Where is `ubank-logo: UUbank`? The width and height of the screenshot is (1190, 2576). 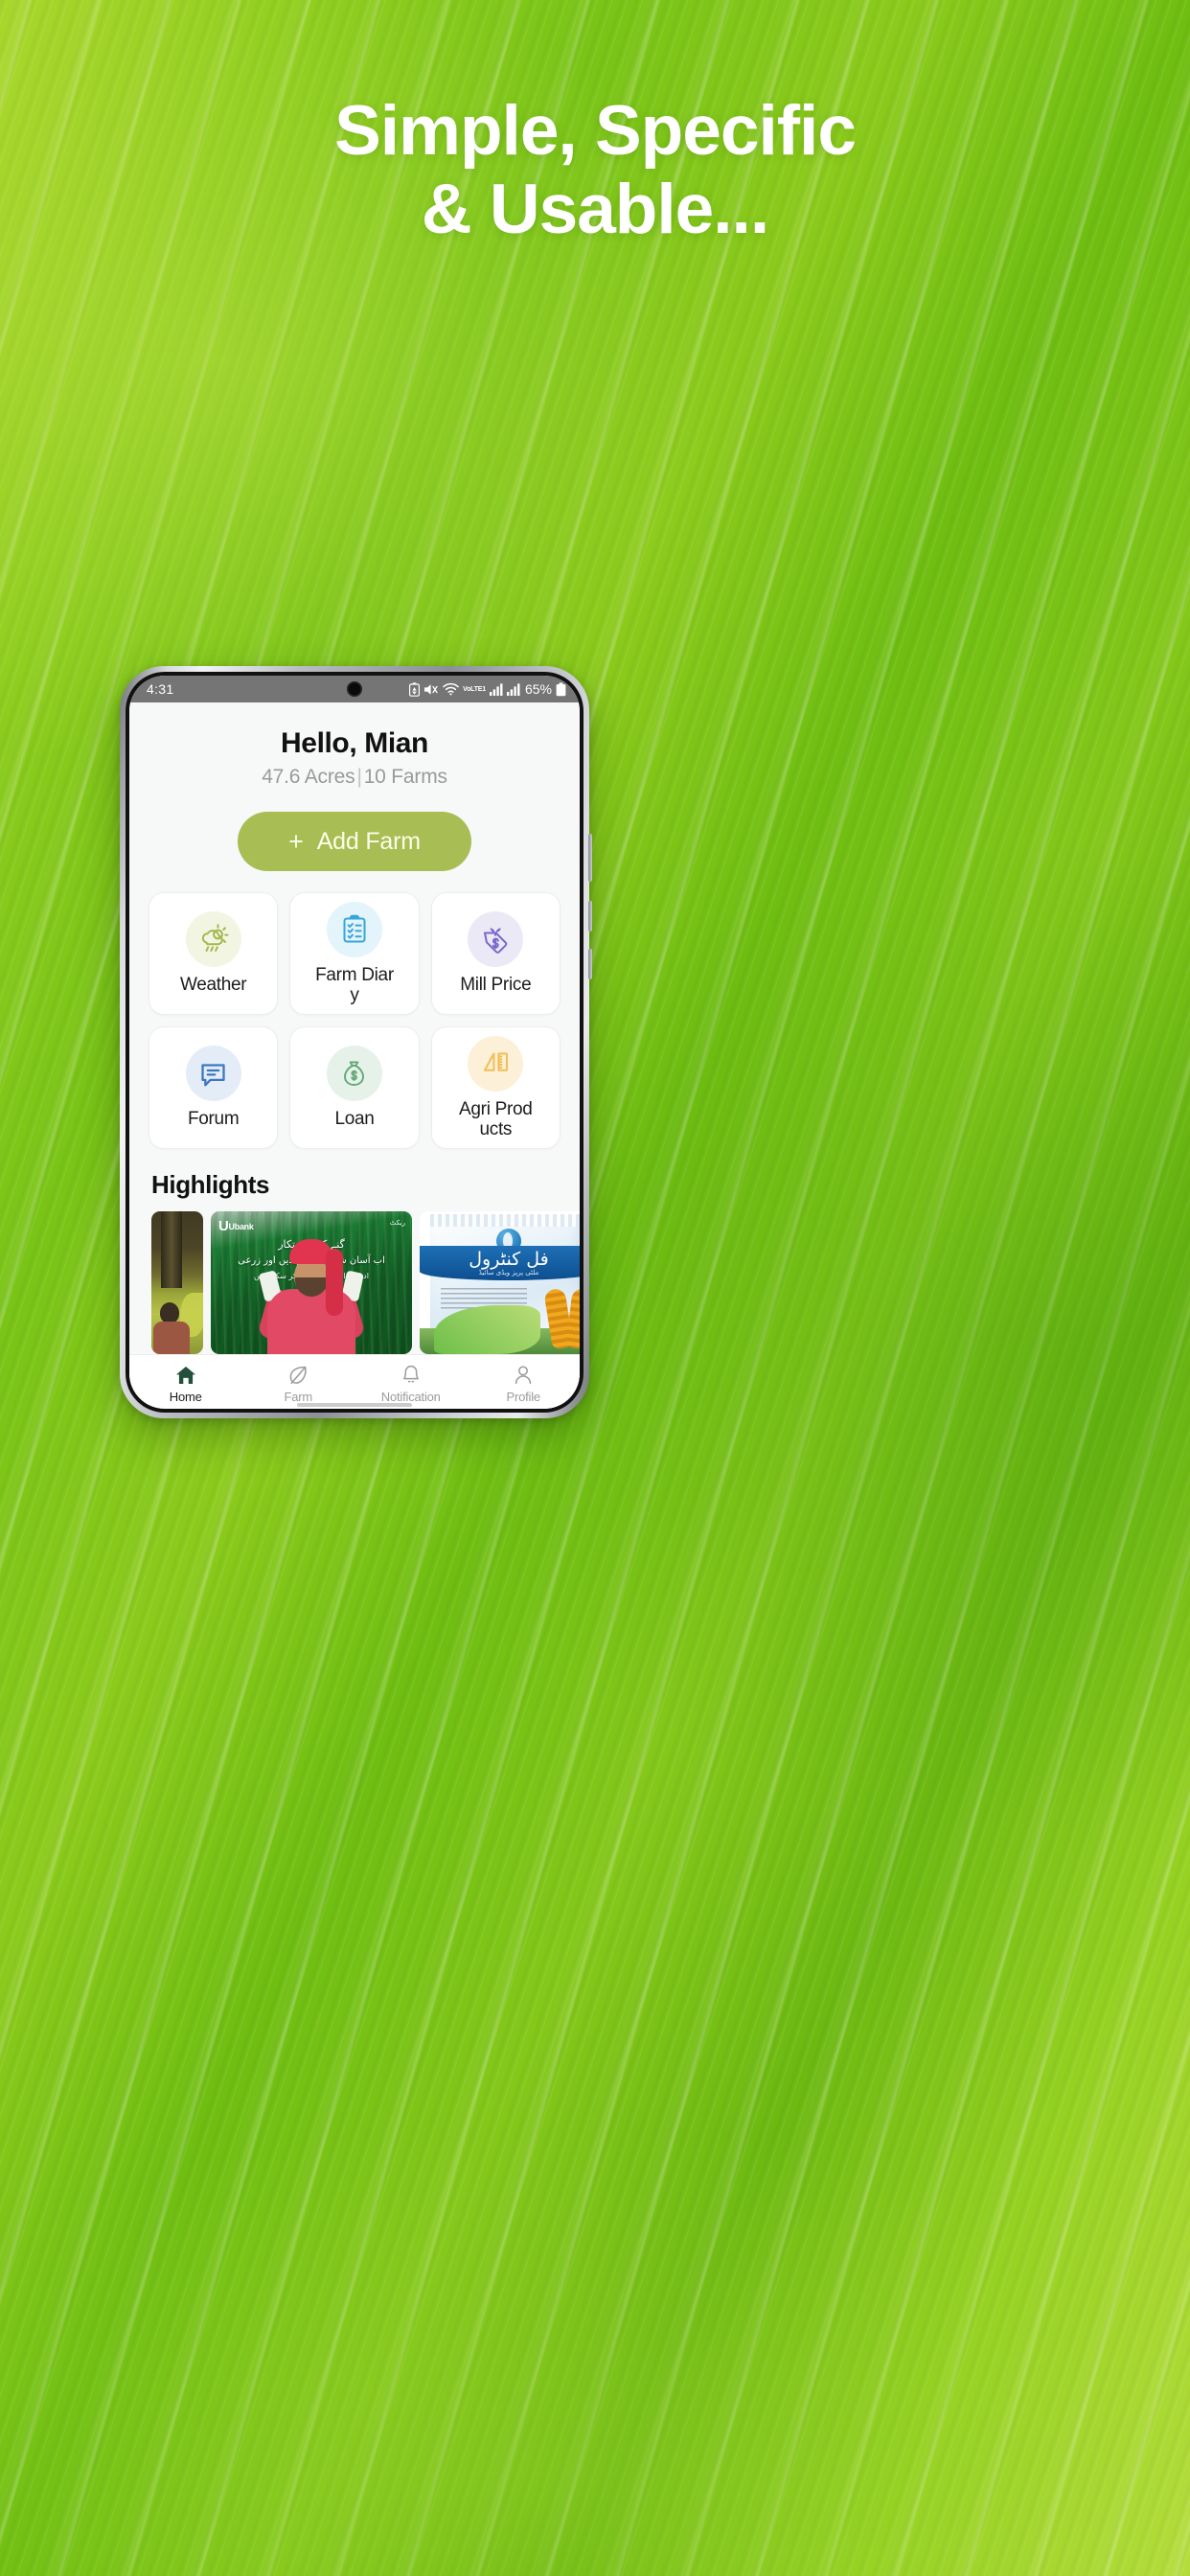 ubank-logo: UUbank is located at coordinates (236, 1226).